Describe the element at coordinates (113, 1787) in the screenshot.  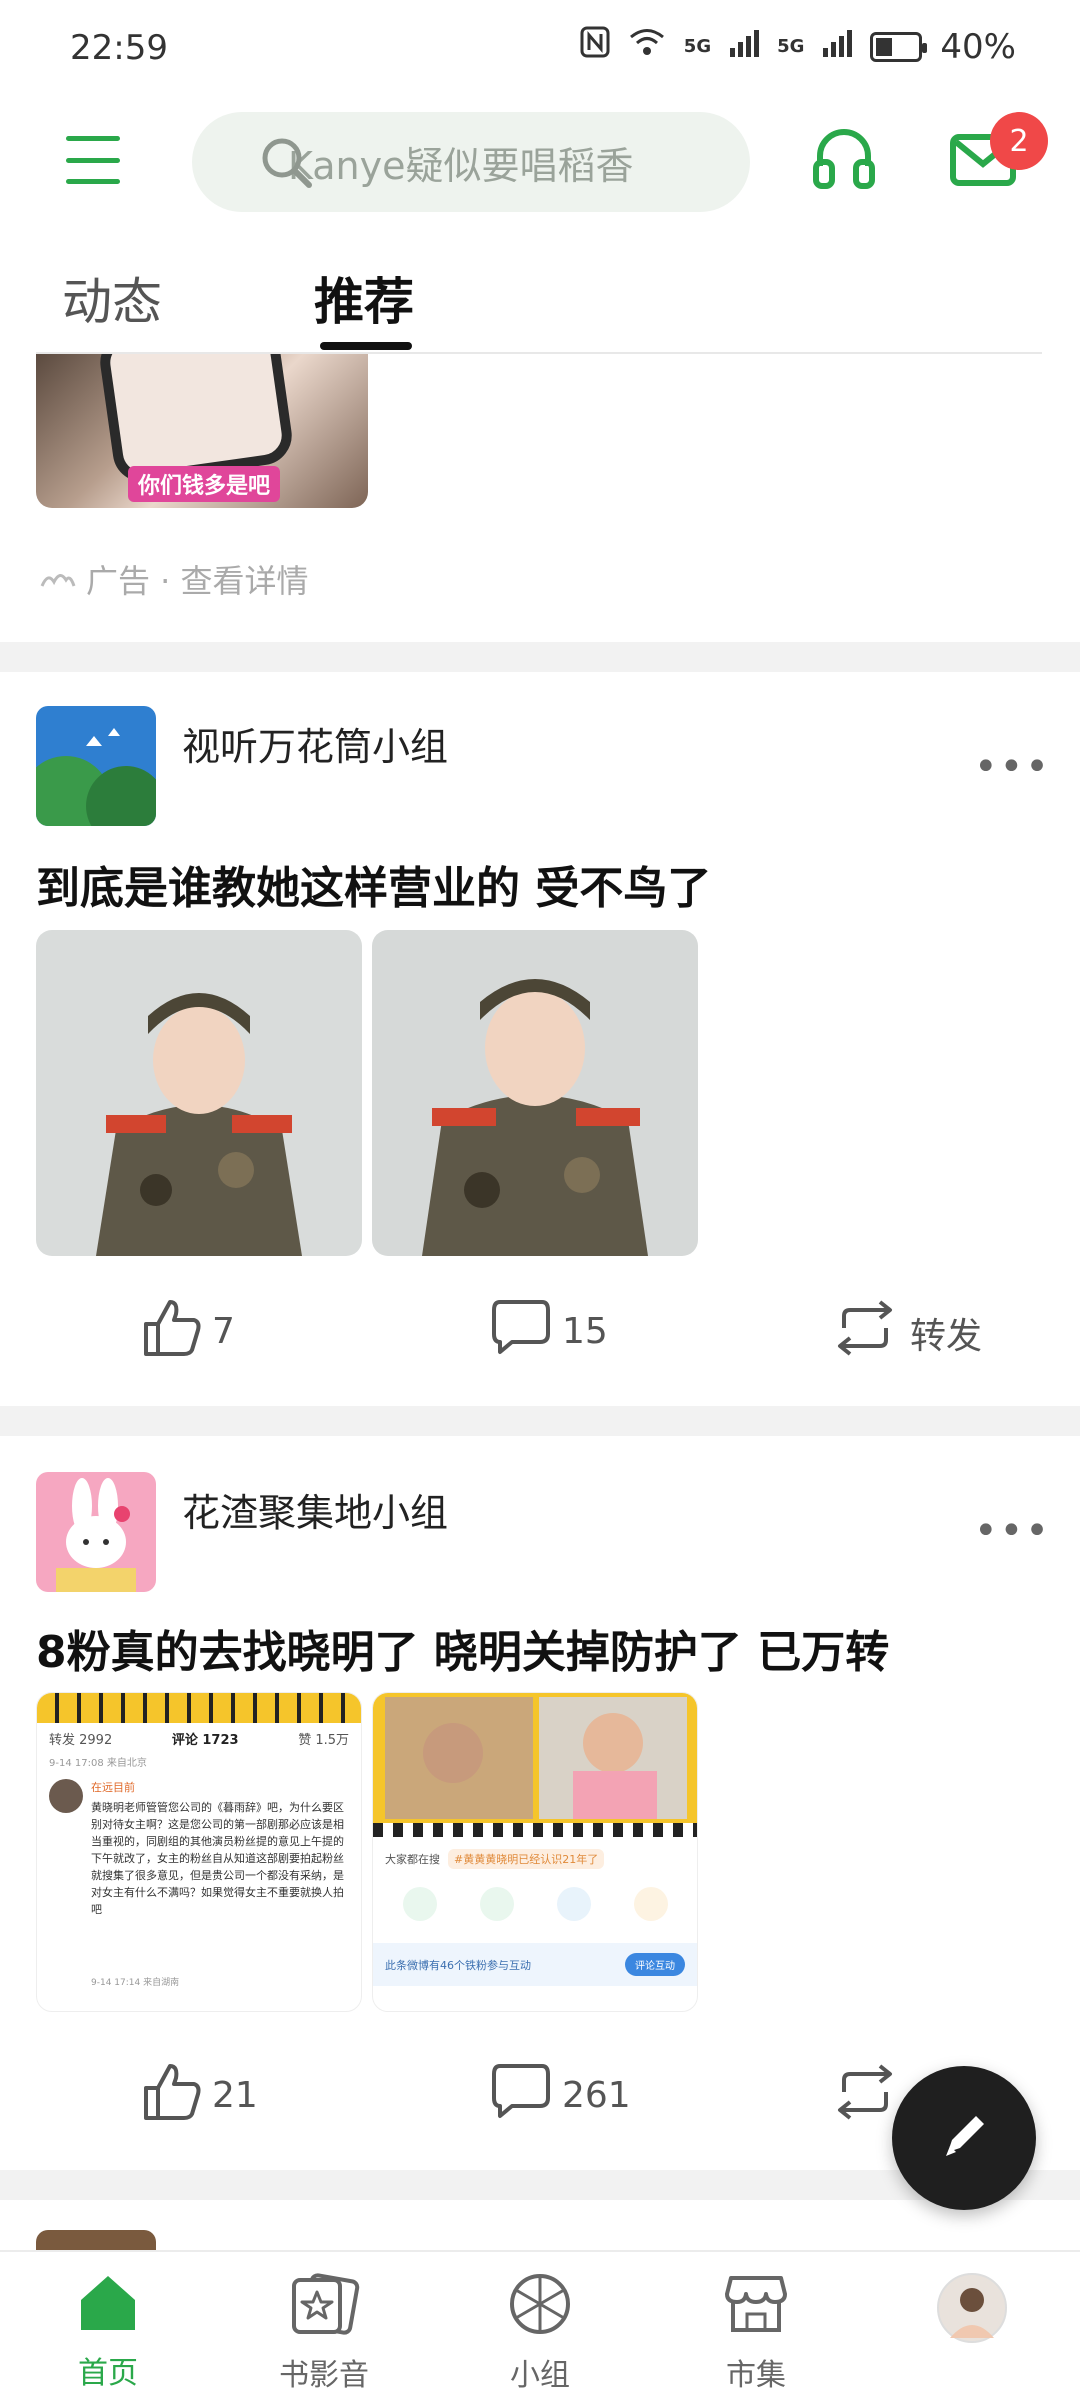
I see `commenter-name: 在远目前` at that location.